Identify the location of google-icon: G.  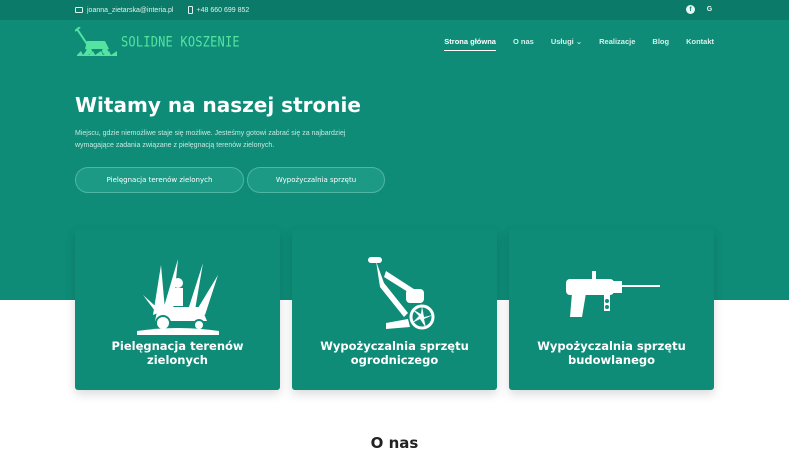
(709, 9).